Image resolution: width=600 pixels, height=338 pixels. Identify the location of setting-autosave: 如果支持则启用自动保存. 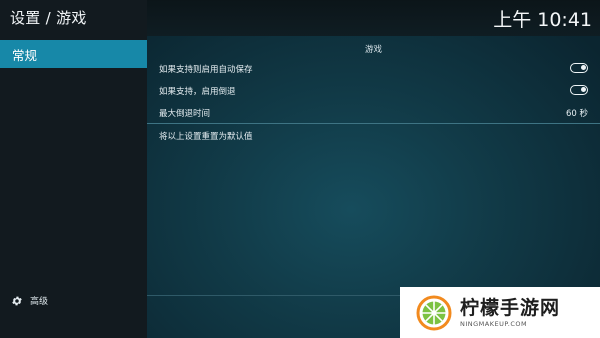
(373, 68).